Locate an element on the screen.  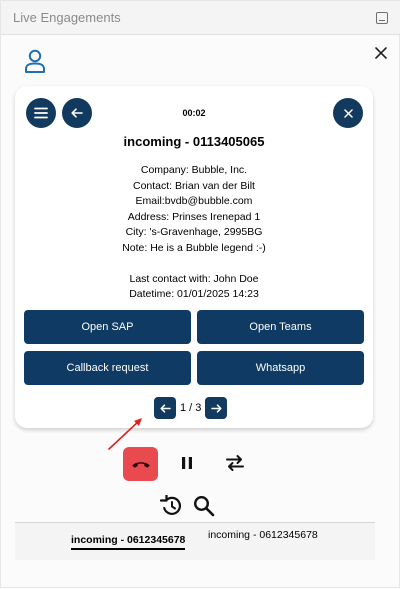
search-icon is located at coordinates (204, 506).